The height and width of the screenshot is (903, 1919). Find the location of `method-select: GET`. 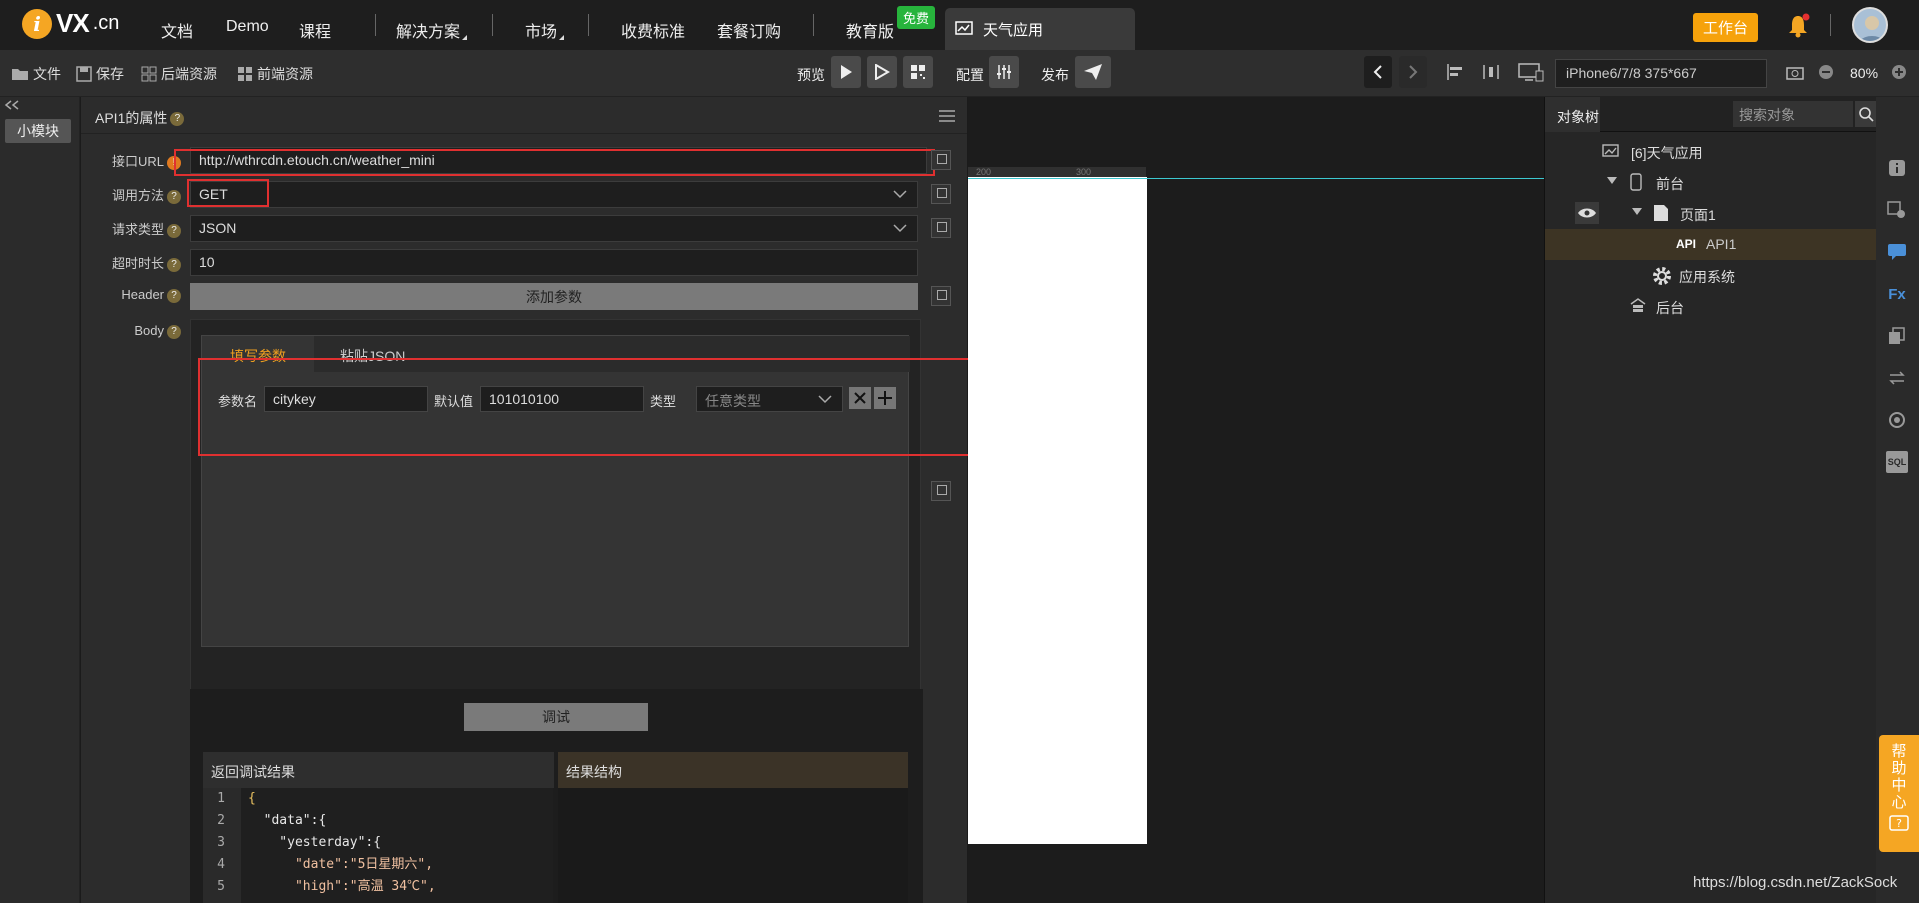

method-select: GET is located at coordinates (554, 194).